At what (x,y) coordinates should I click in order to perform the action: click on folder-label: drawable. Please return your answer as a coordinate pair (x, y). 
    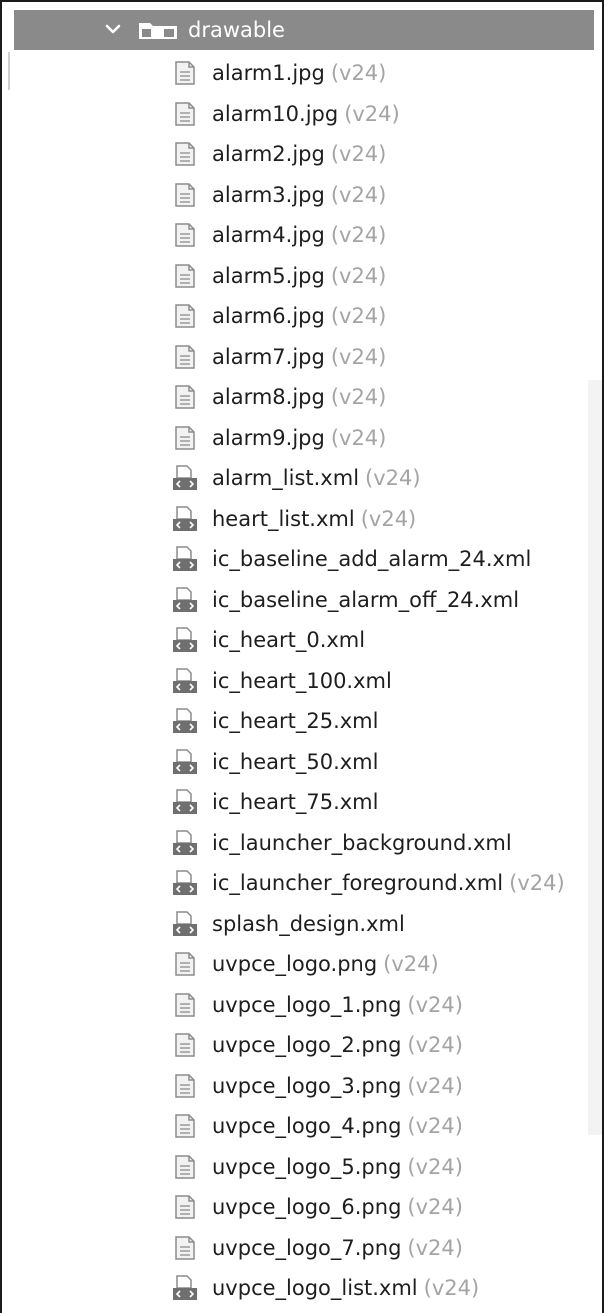
    Looking at the image, I should click on (236, 30).